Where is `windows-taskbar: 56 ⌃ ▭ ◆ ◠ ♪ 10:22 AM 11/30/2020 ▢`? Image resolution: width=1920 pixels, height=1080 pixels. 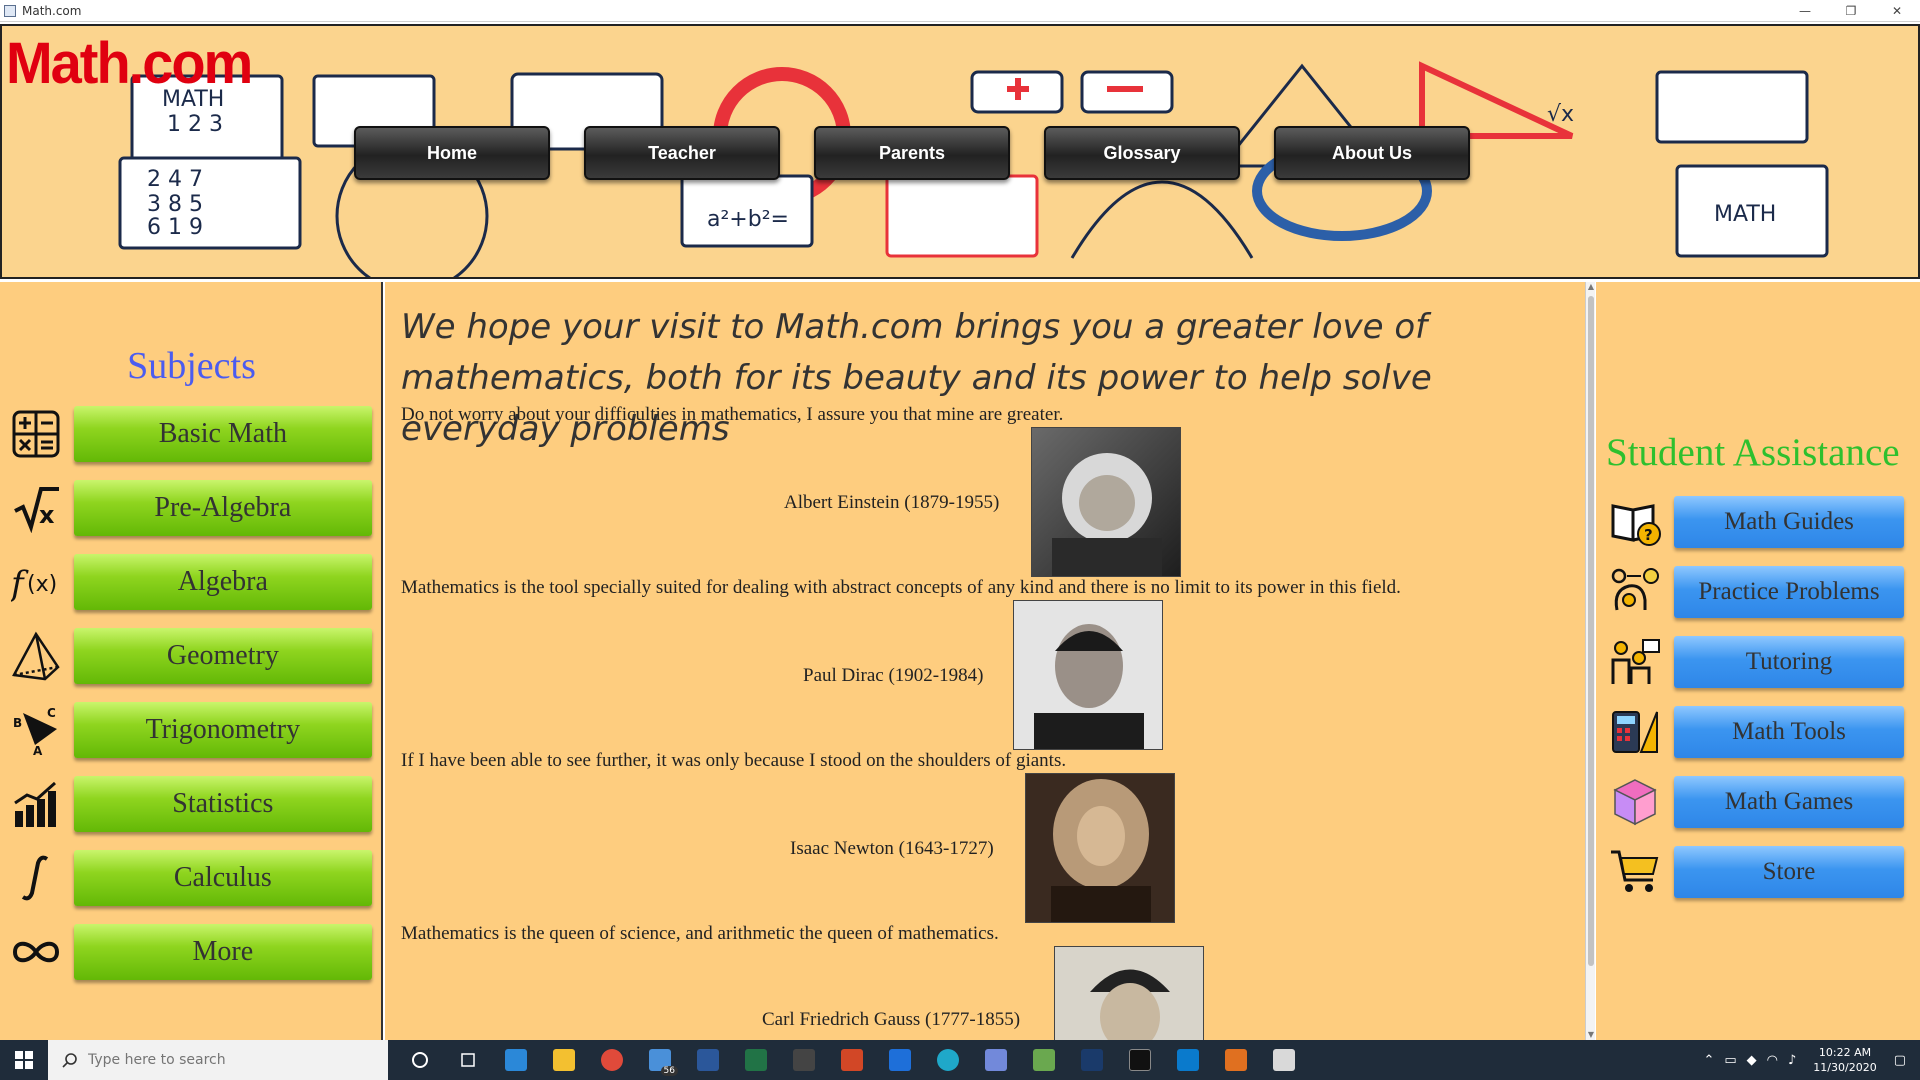
windows-taskbar: 56 ⌃ ▭ ◆ ◠ ♪ 10:22 AM 11/30/2020 ▢ is located at coordinates (960, 1060).